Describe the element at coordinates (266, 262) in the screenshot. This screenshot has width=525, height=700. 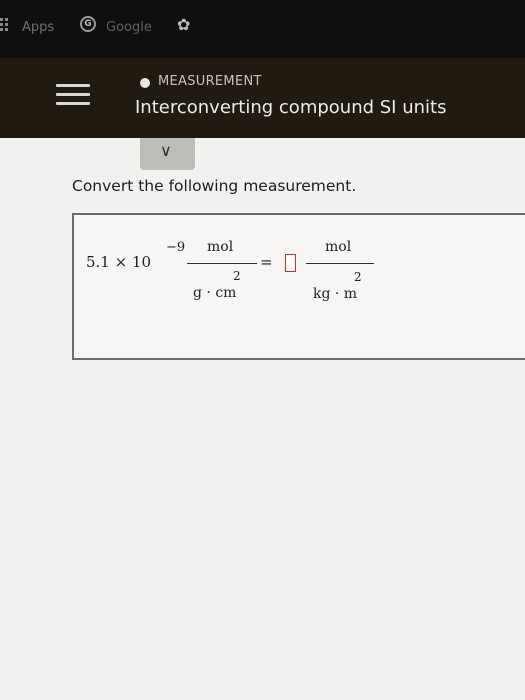
I see `equals-sign: =` at that location.